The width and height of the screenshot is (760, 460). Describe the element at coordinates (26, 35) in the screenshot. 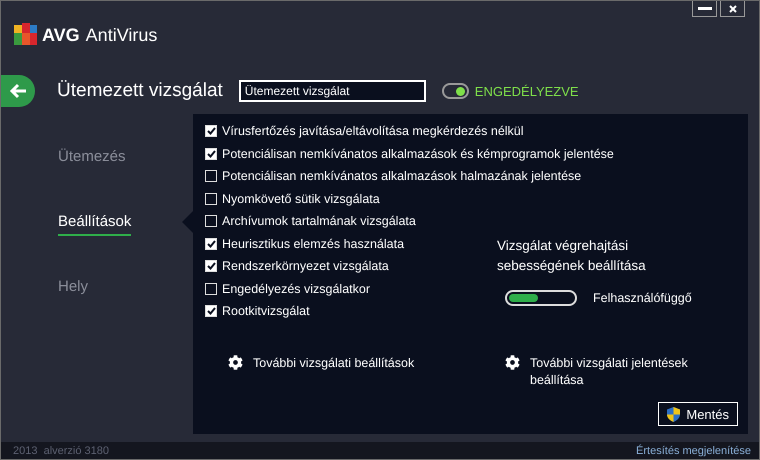

I see `logo-icon` at that location.